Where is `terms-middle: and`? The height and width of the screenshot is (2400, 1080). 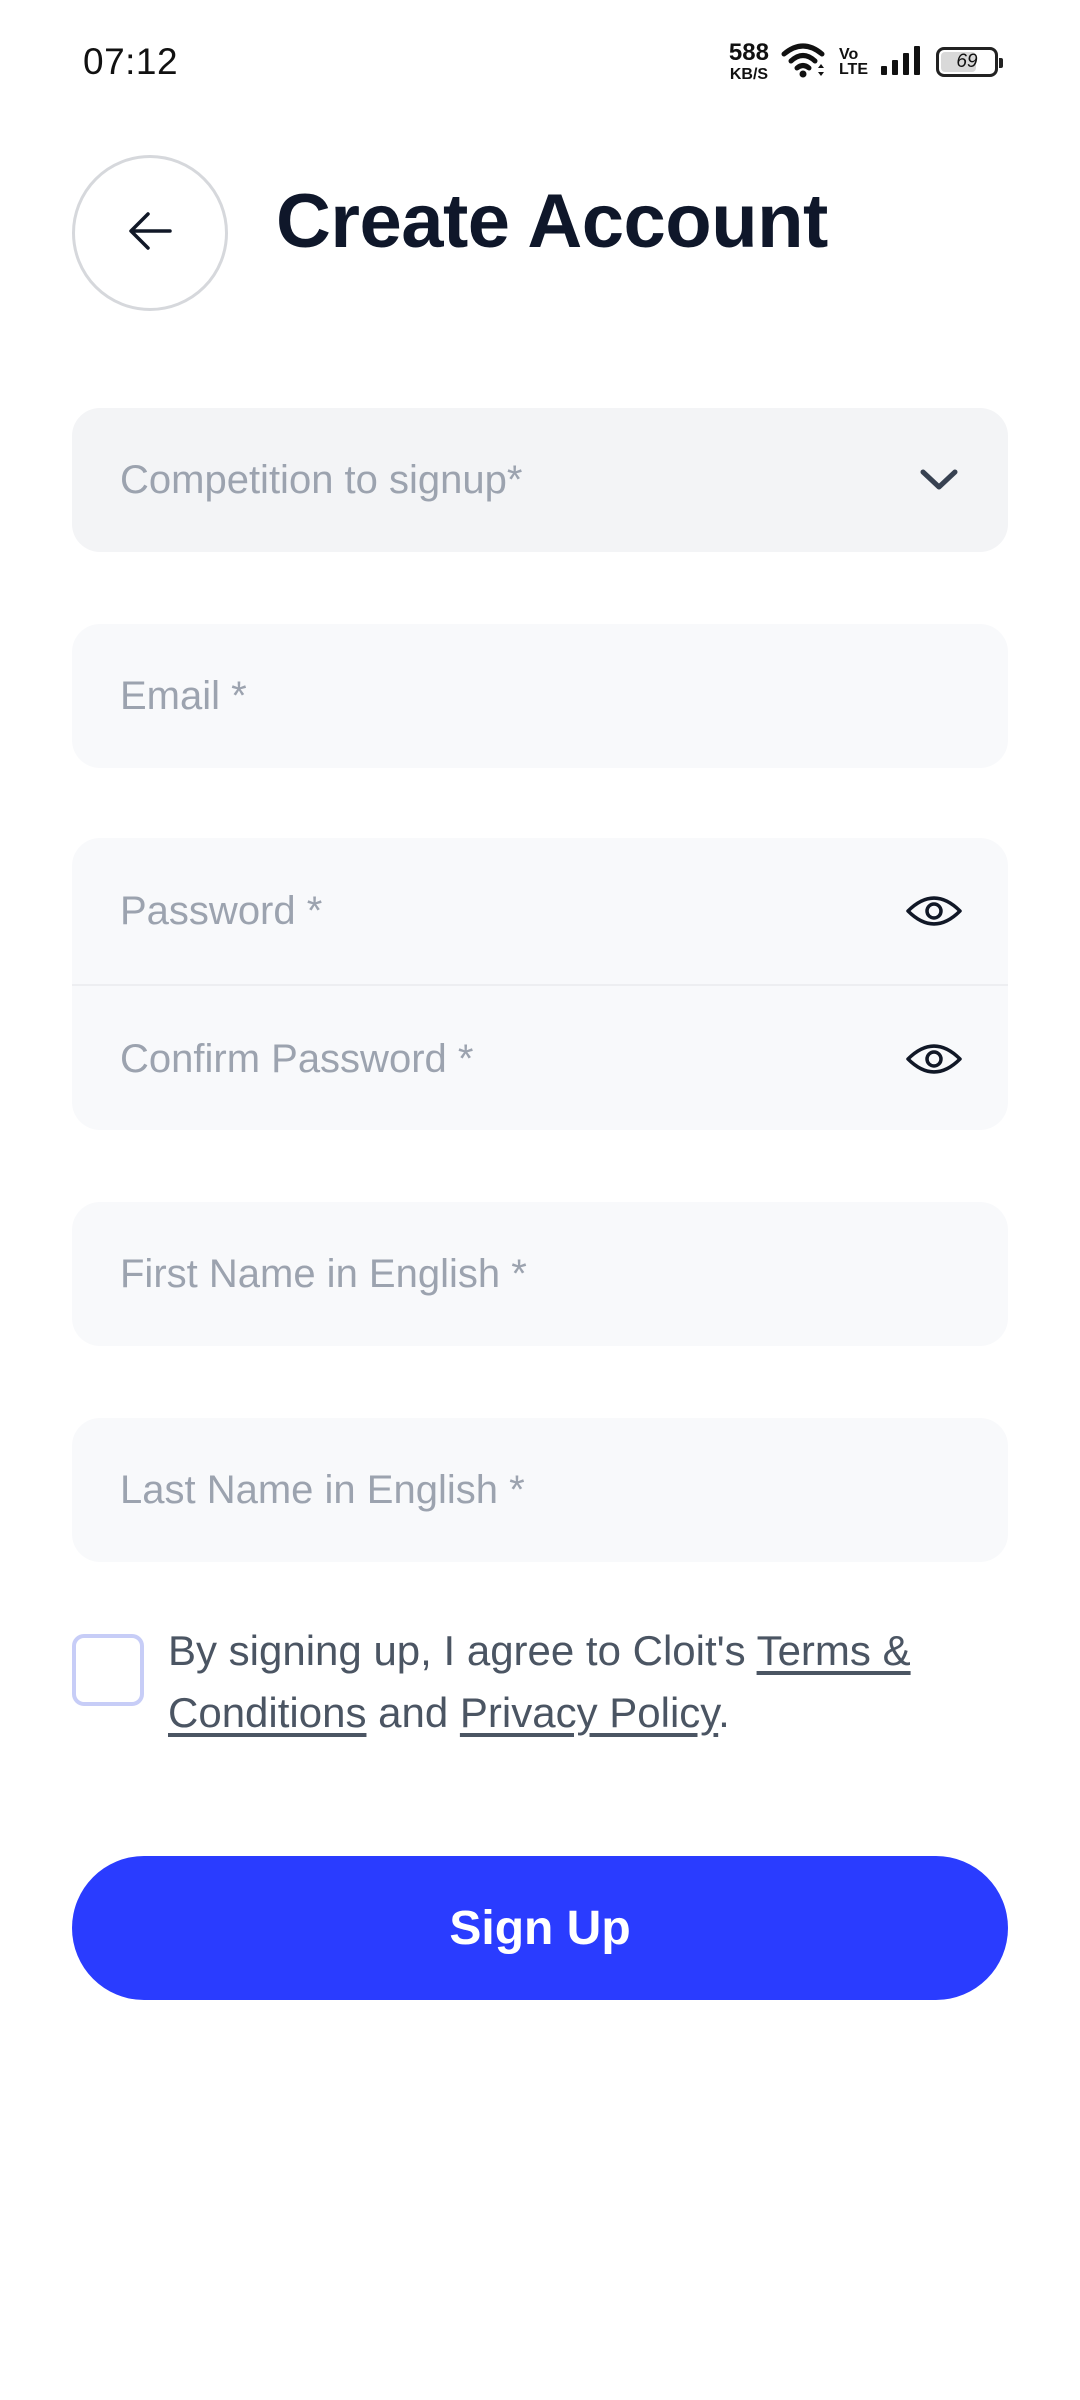
terms-middle: and is located at coordinates (413, 1712).